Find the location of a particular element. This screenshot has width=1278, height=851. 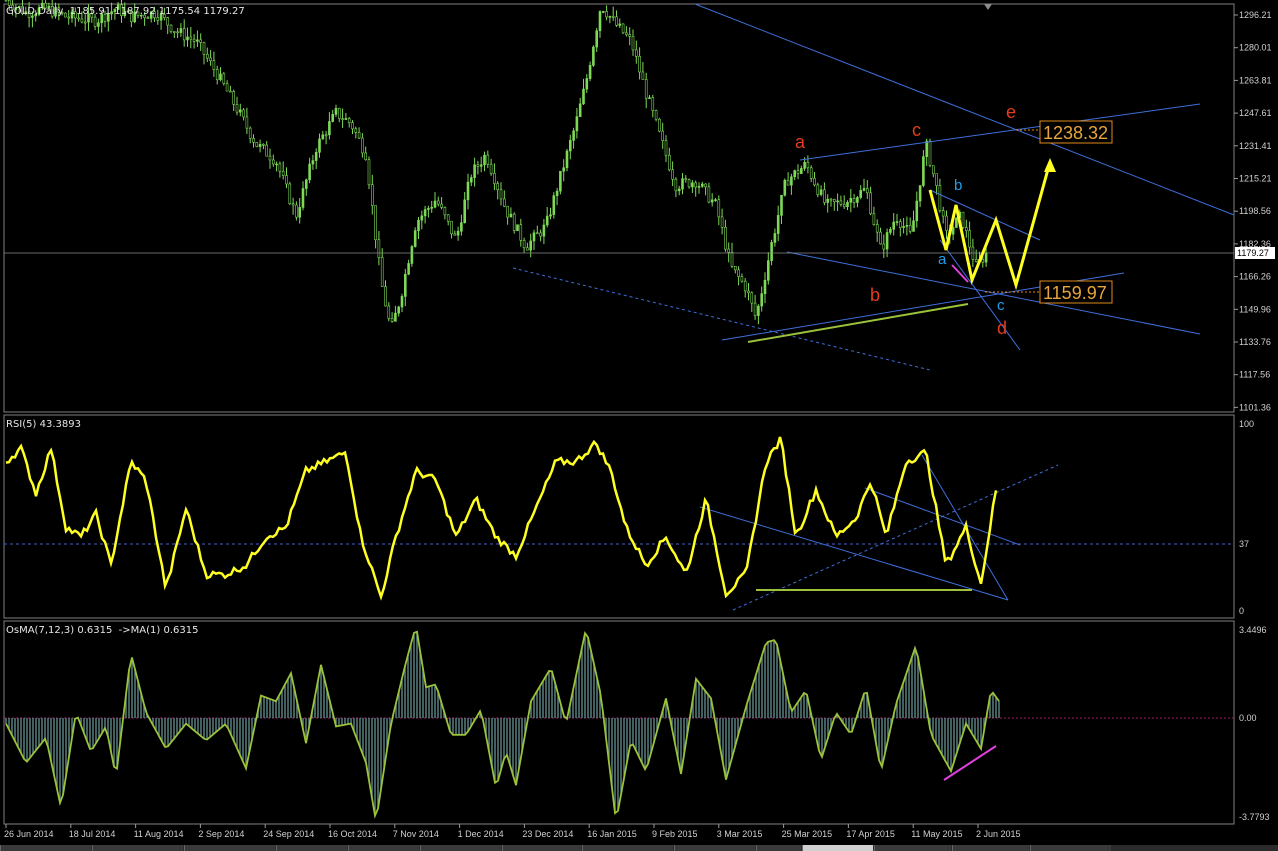

time-tick-label: 16 Jan 2015 is located at coordinates (612, 834).